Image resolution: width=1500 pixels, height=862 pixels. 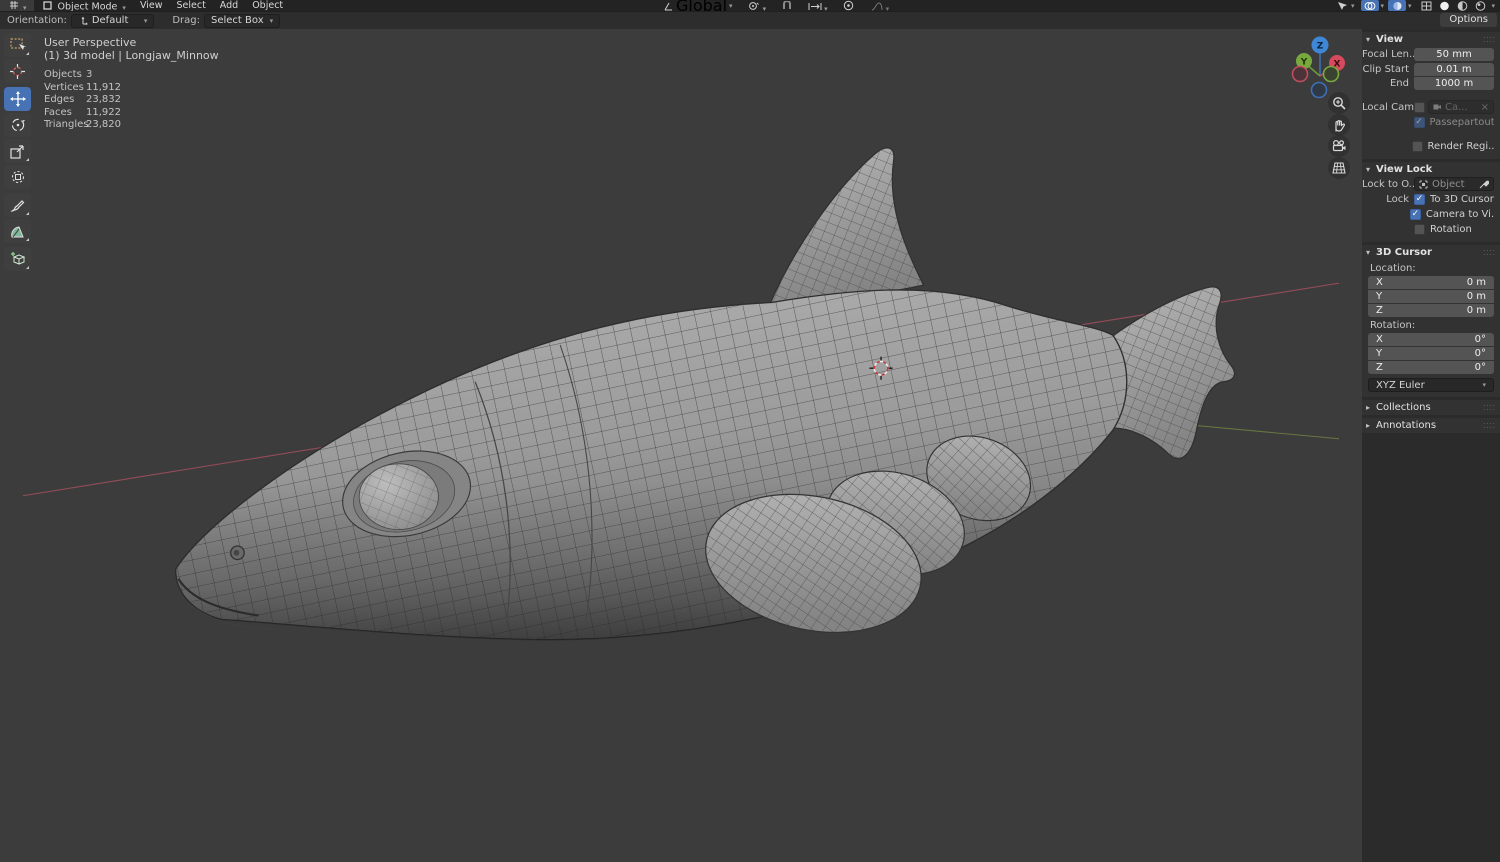 What do you see at coordinates (1319, 90) in the screenshot?
I see `gizmo-negative-z-axis` at bounding box center [1319, 90].